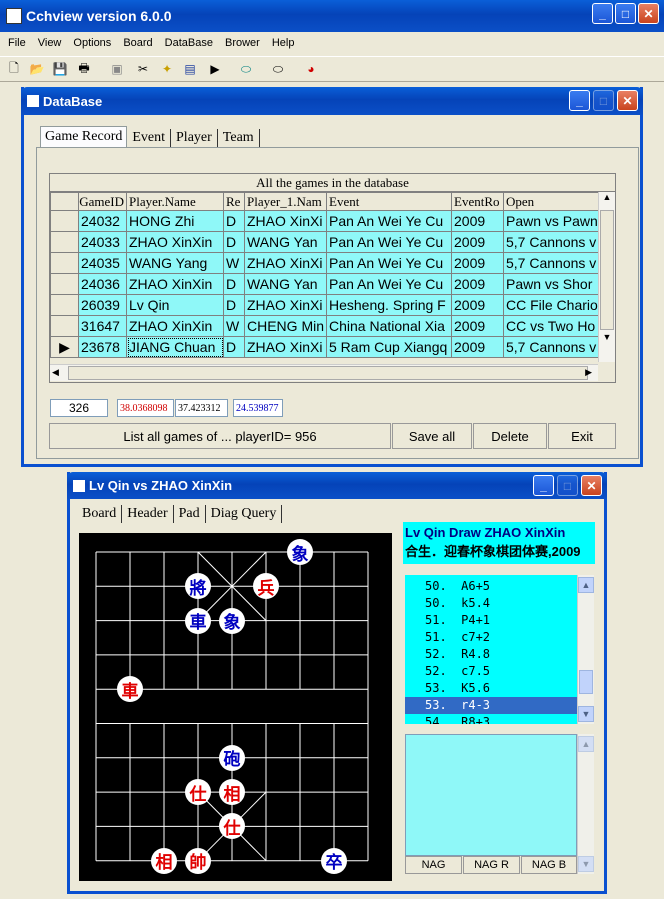 This screenshot has width=664, height=899. Describe the element at coordinates (491, 795) in the screenshot. I see `comment-area` at that location.